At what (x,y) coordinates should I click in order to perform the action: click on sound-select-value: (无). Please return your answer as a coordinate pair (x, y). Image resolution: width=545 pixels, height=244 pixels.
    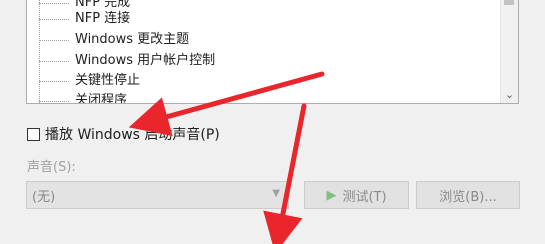
    Looking at the image, I should click on (44, 197).